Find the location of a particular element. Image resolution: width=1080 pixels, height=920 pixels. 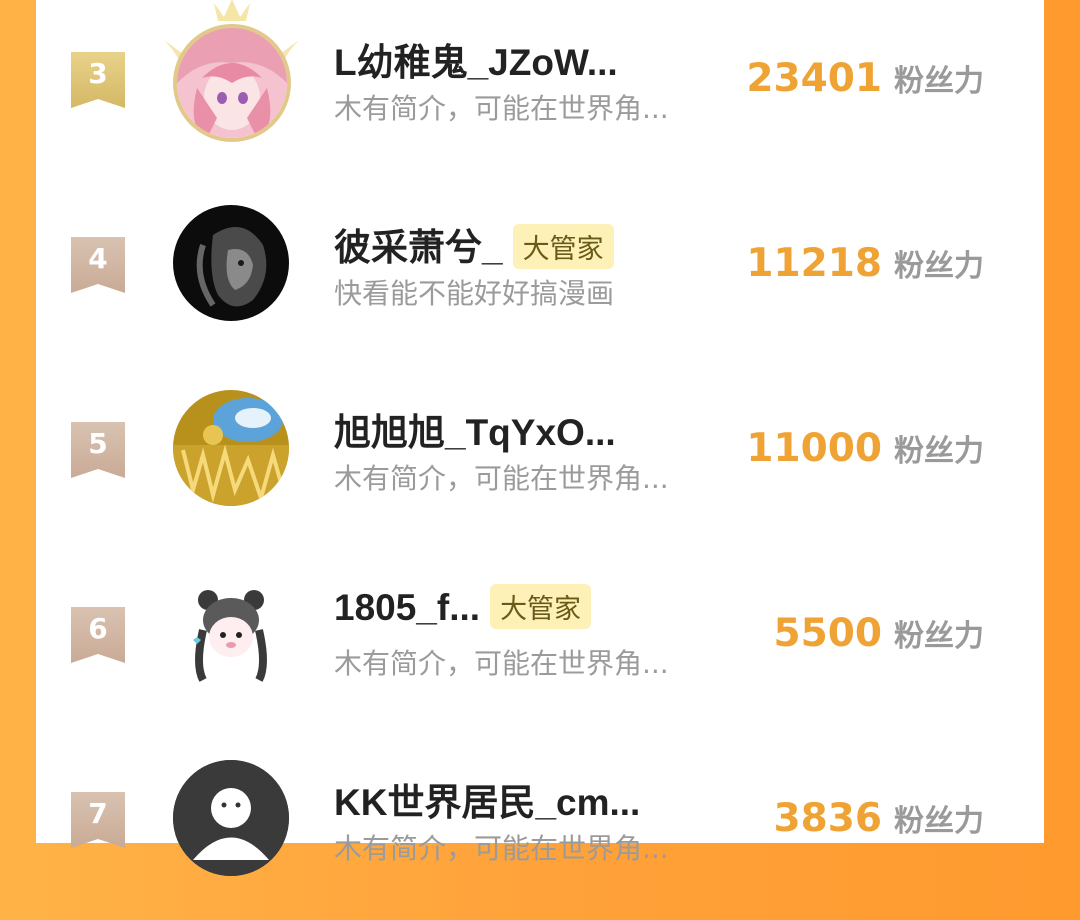

rank-badge: 5 is located at coordinates (98, 450).